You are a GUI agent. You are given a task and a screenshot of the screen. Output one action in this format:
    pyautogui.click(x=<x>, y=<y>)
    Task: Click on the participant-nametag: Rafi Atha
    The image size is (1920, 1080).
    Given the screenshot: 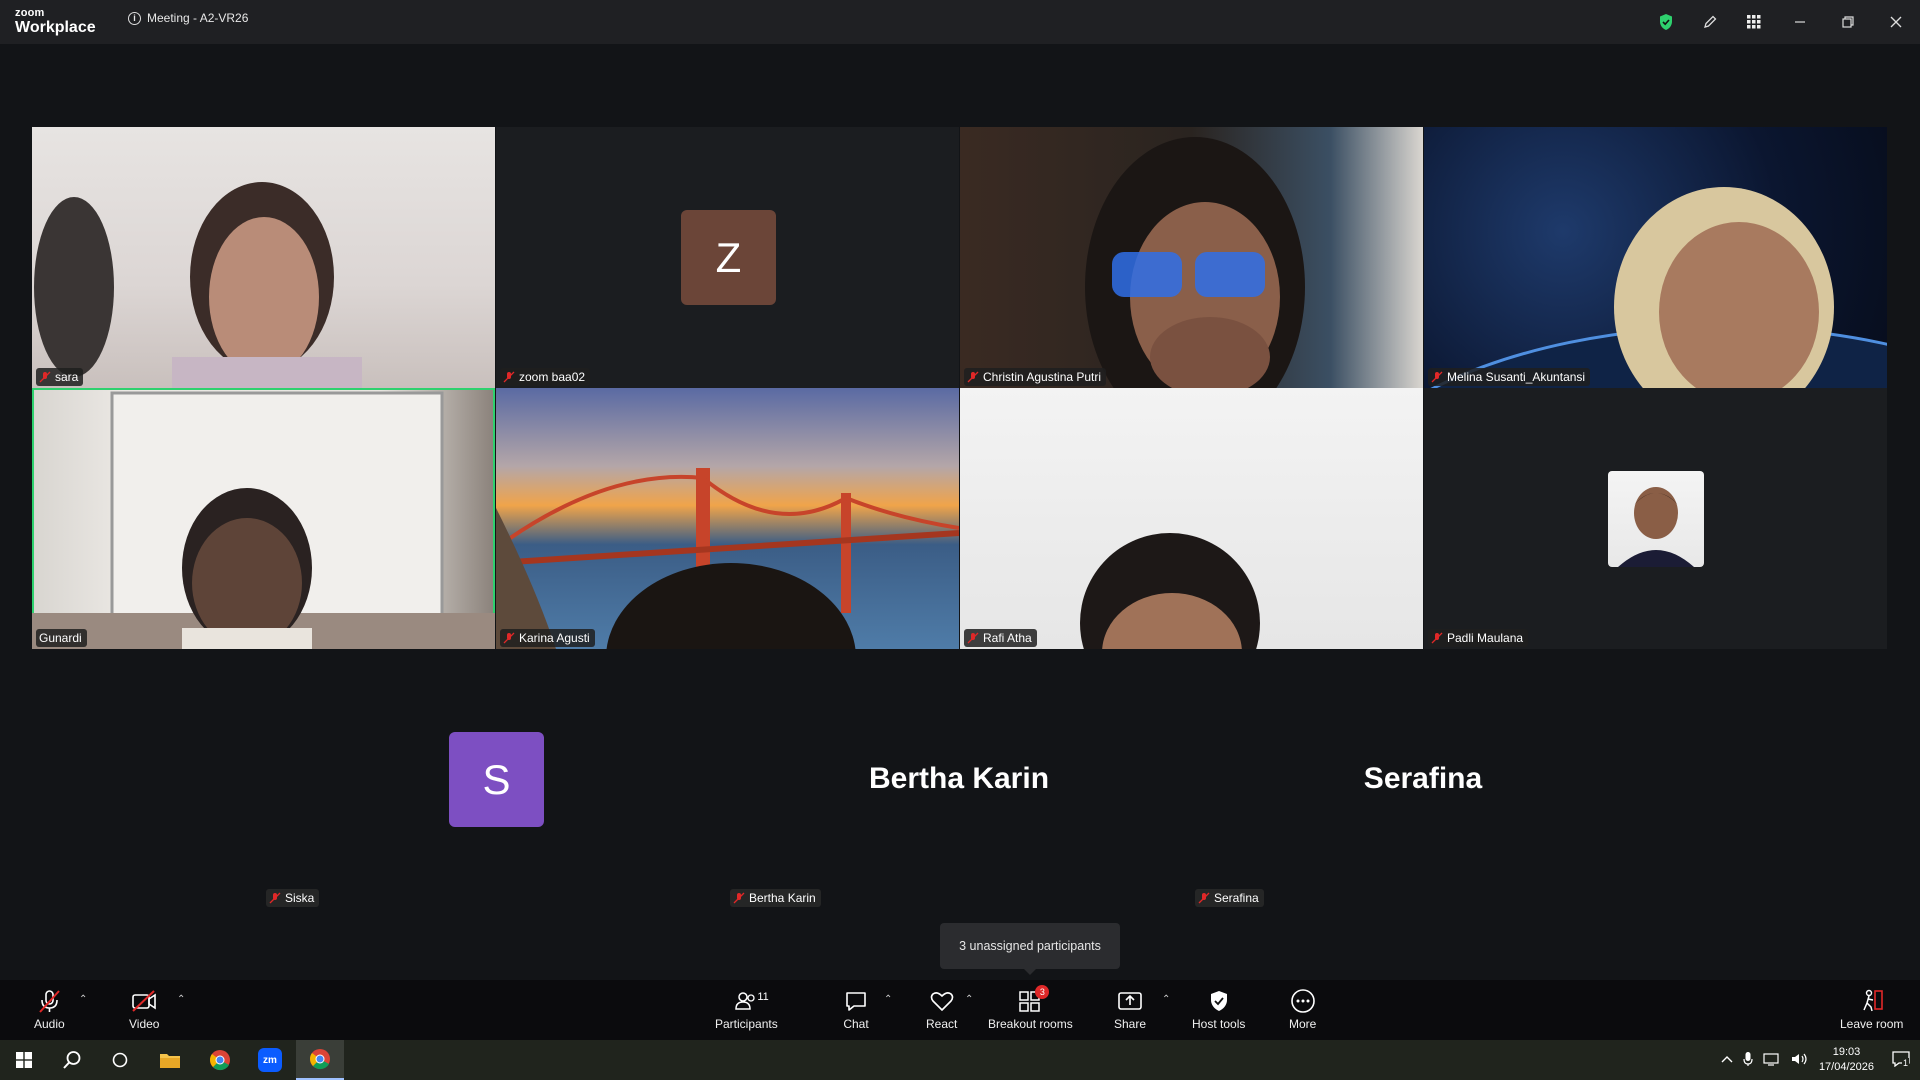 What is the action you would take?
    pyautogui.click(x=1000, y=638)
    